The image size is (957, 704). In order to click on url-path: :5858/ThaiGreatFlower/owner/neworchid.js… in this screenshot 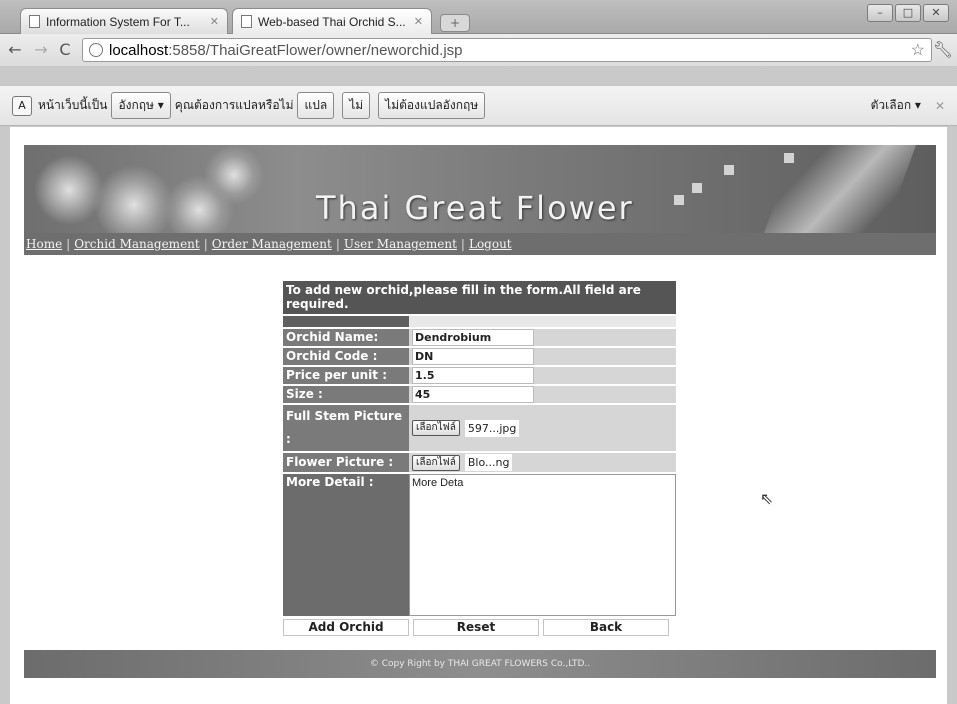, I will do `click(315, 50)`.